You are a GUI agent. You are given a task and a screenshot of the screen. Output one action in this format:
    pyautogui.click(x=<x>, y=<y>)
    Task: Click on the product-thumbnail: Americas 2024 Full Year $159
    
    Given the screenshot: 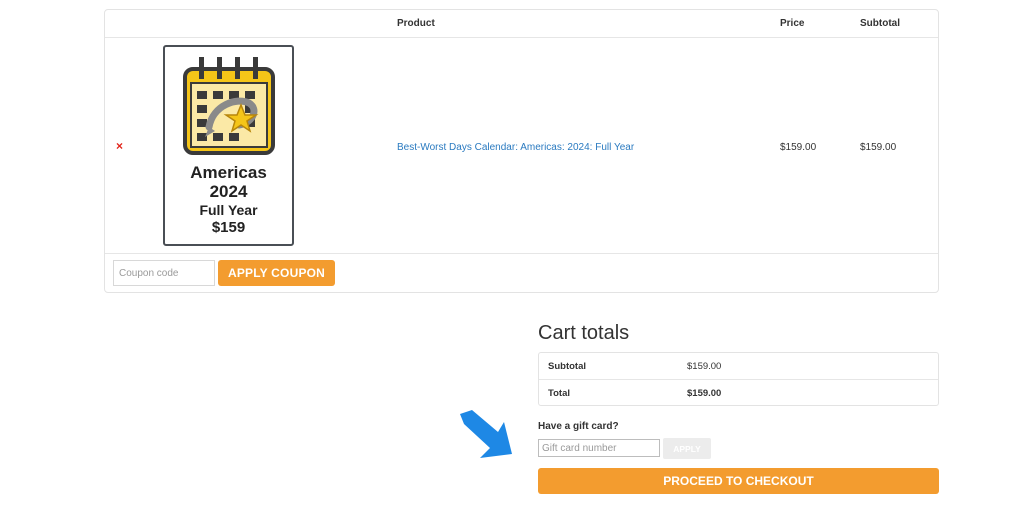 What is the action you would take?
    pyautogui.click(x=228, y=145)
    